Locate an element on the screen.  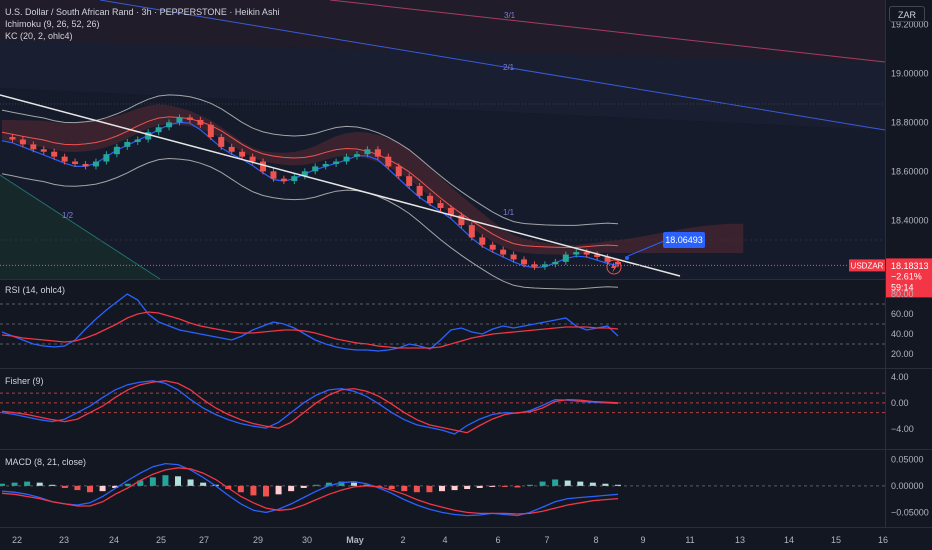
price-tick: 18.40000 is located at coordinates (910, 220).